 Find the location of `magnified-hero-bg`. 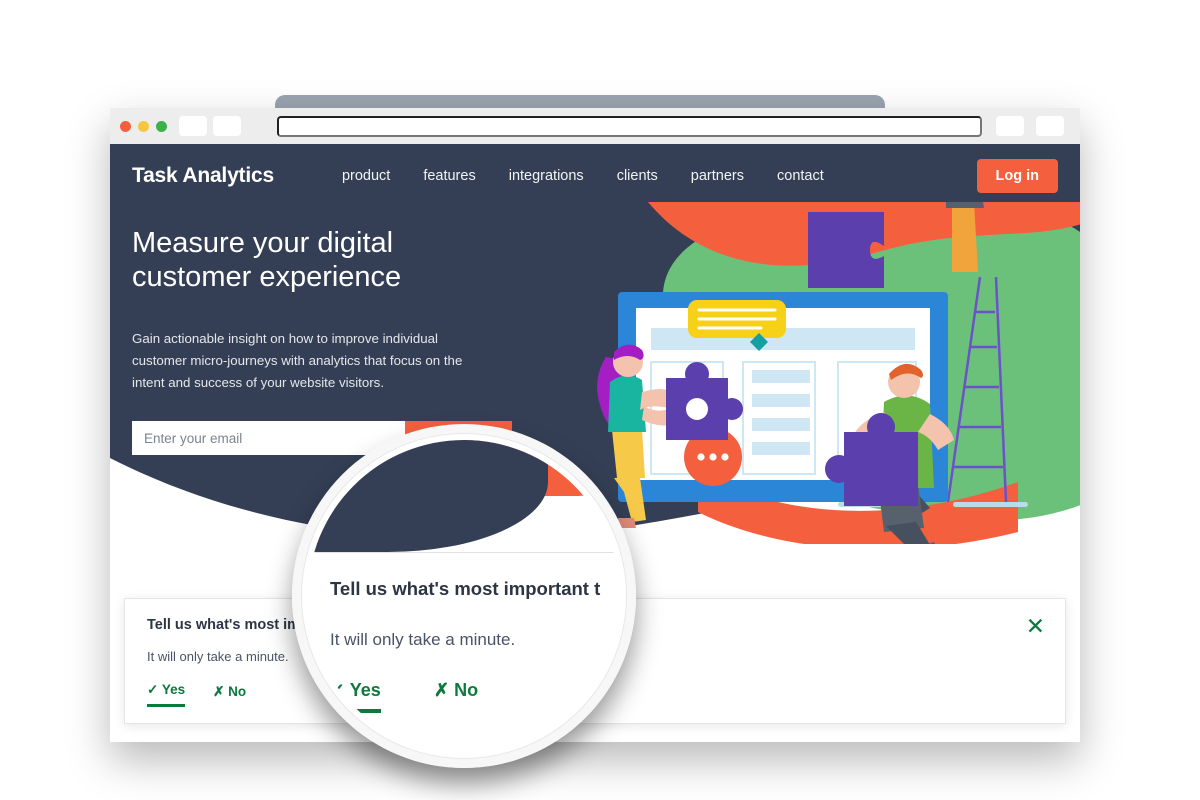

magnified-hero-bg is located at coordinates (428, 496).